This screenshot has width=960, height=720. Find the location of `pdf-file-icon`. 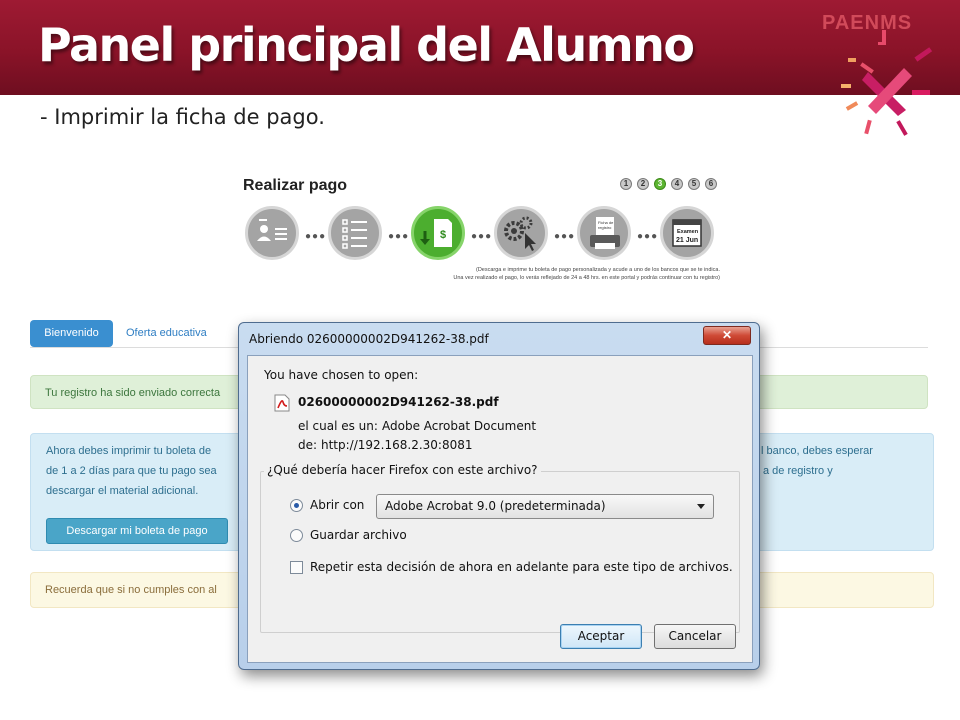

pdf-file-icon is located at coordinates (282, 403).